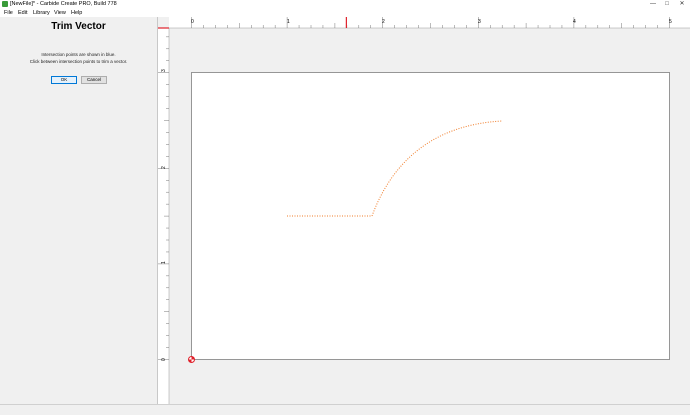 The height and width of the screenshot is (415, 690). What do you see at coordinates (288, 22) in the screenshot?
I see `ruler-x-label: 1` at bounding box center [288, 22].